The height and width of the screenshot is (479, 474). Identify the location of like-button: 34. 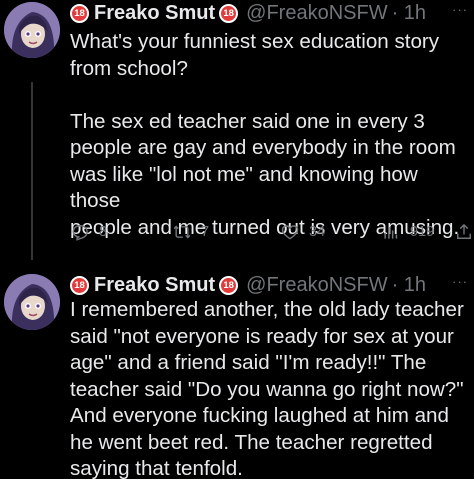
(302, 232).